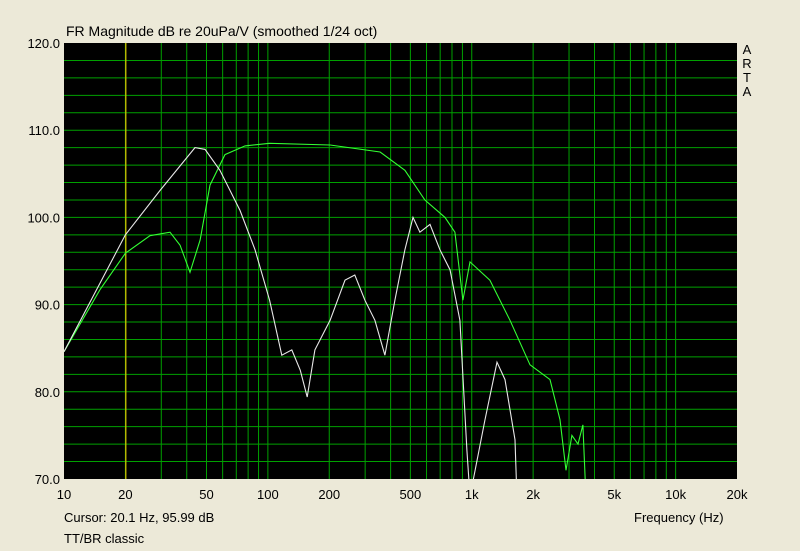 This screenshot has height=551, width=800. I want to click on y-tick-label: 120.0, so click(43, 43).